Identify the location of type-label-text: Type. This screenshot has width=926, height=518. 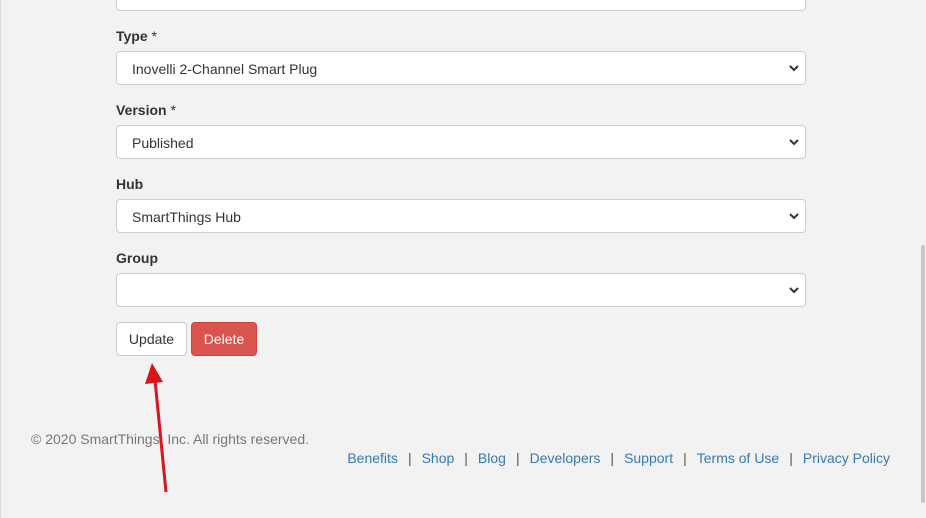
(132, 36).